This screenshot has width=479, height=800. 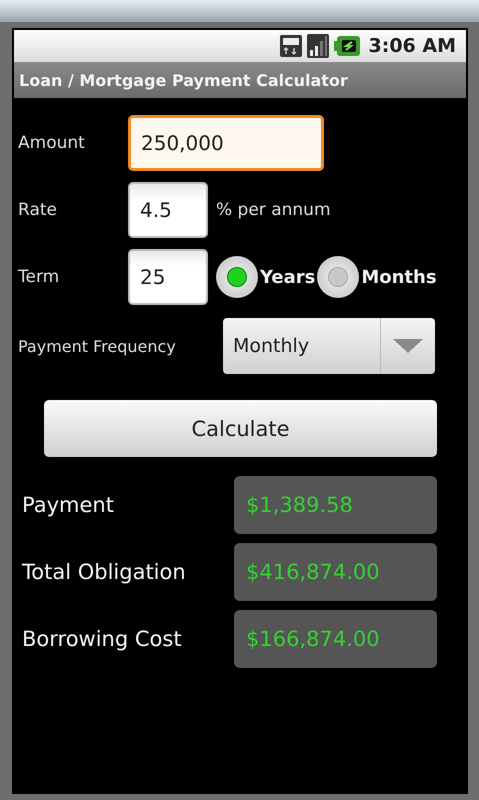 What do you see at coordinates (168, 277) in the screenshot?
I see `term-input: 25` at bounding box center [168, 277].